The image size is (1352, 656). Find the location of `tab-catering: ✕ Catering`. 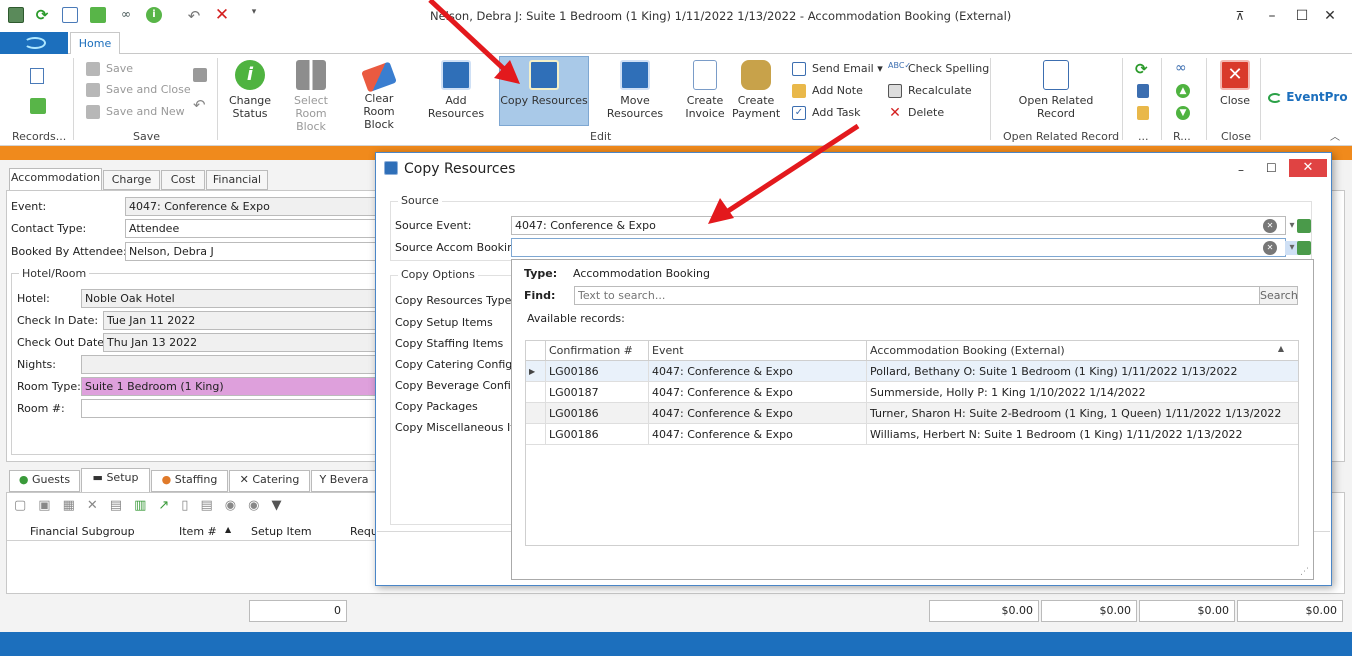

tab-catering: ✕ Catering is located at coordinates (269, 481).